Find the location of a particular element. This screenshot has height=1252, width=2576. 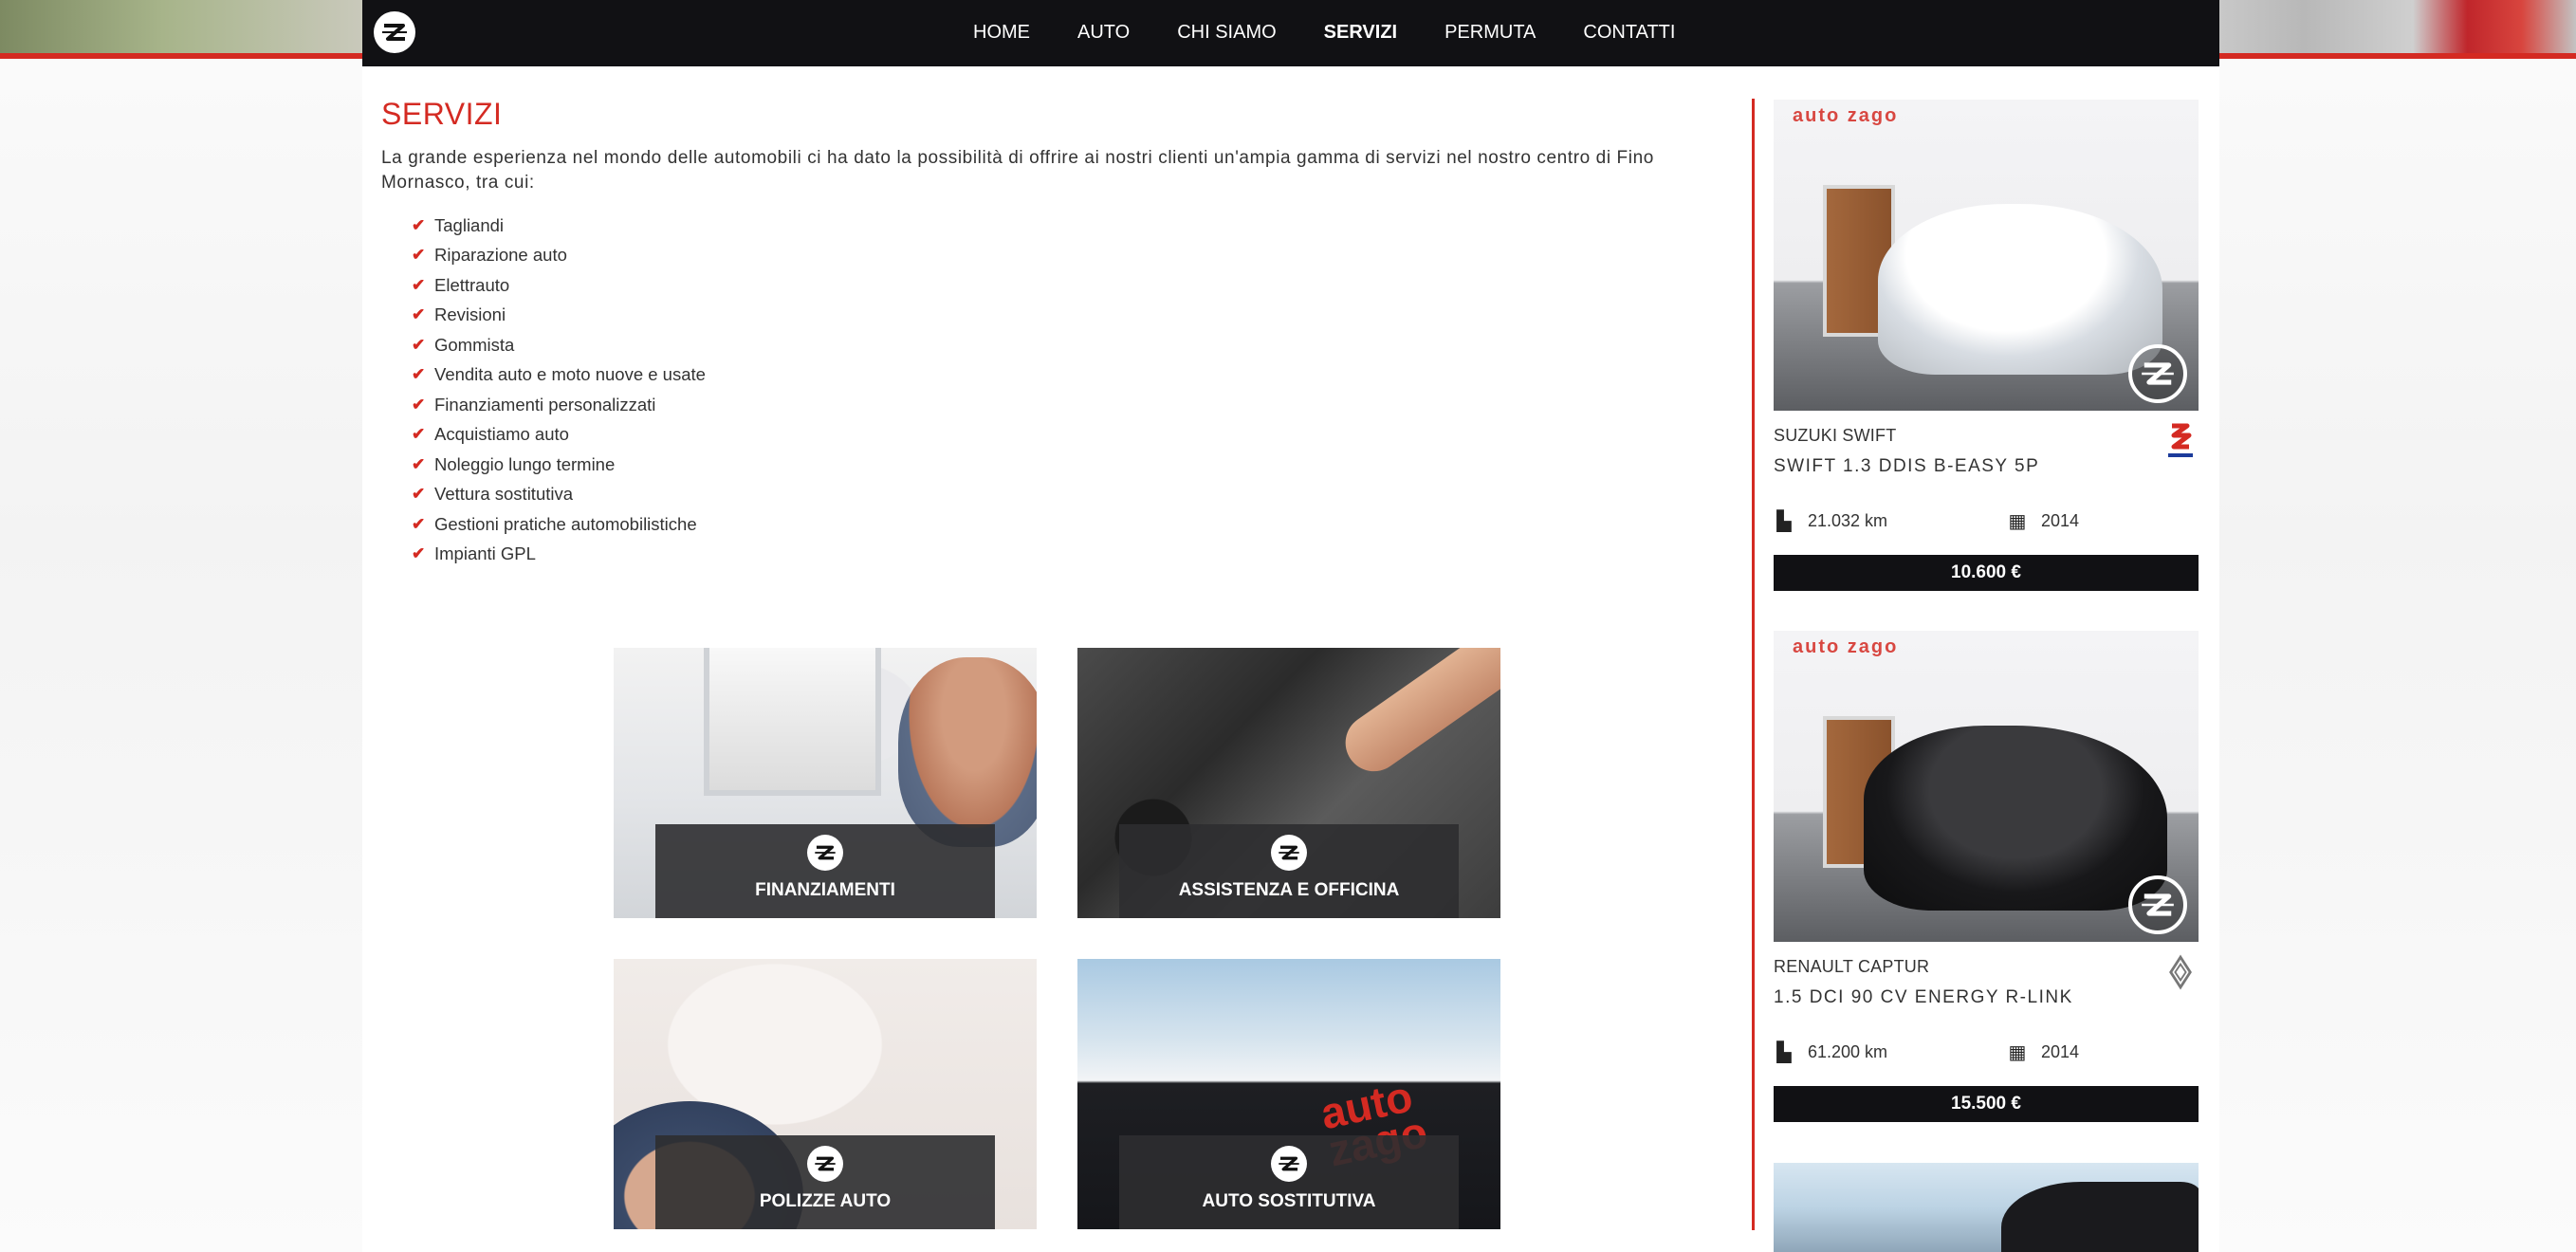

car-card-partial is located at coordinates (1986, 1207).